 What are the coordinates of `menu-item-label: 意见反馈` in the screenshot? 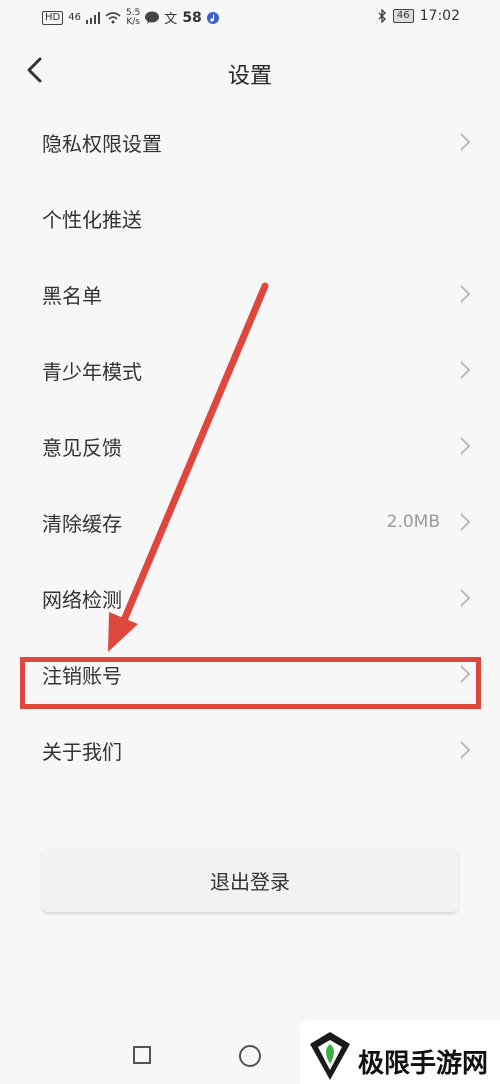 It's located at (82, 447).